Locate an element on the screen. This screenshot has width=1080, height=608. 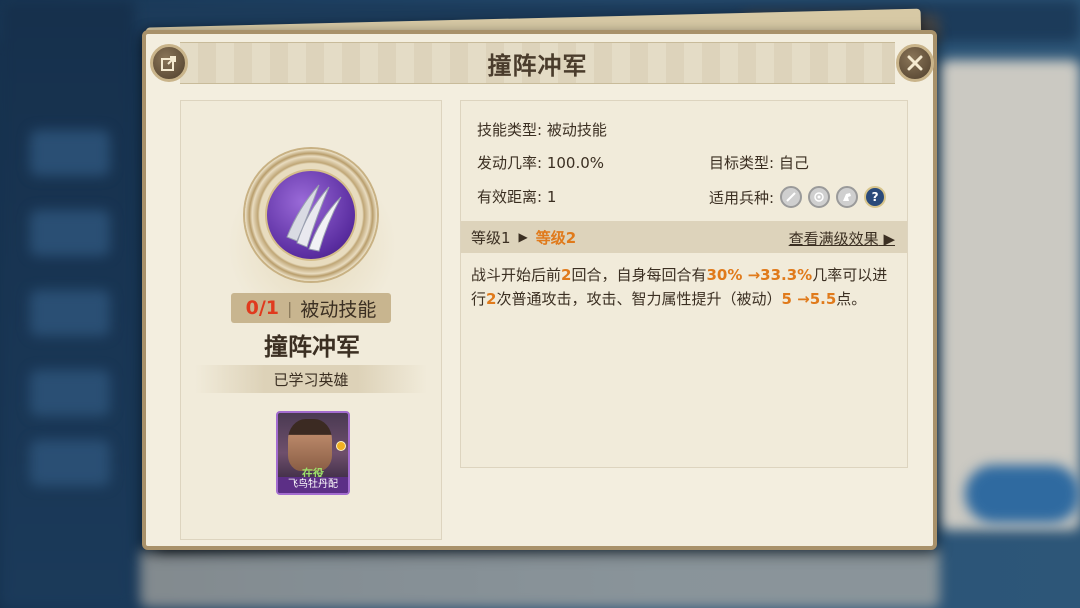
claw-blades-icon is located at coordinates (314, 218).